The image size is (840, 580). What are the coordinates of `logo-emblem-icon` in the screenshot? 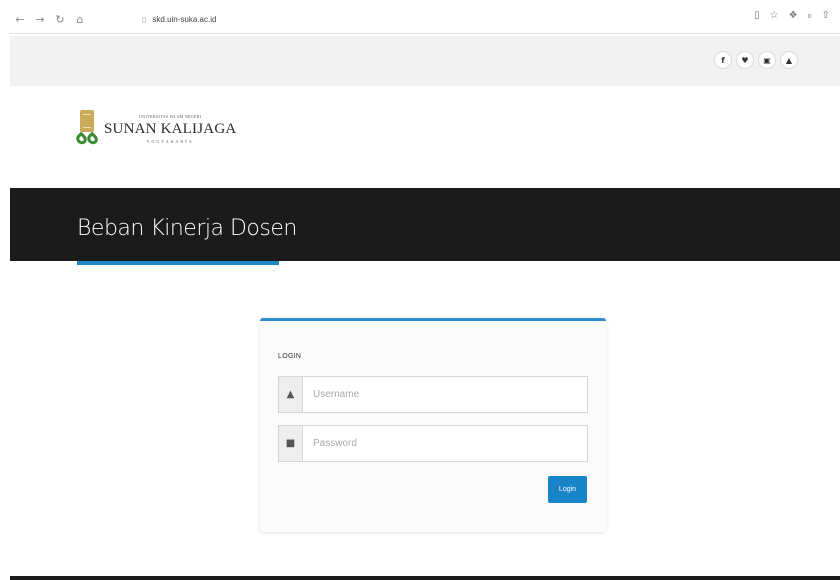 It's located at (87, 129).